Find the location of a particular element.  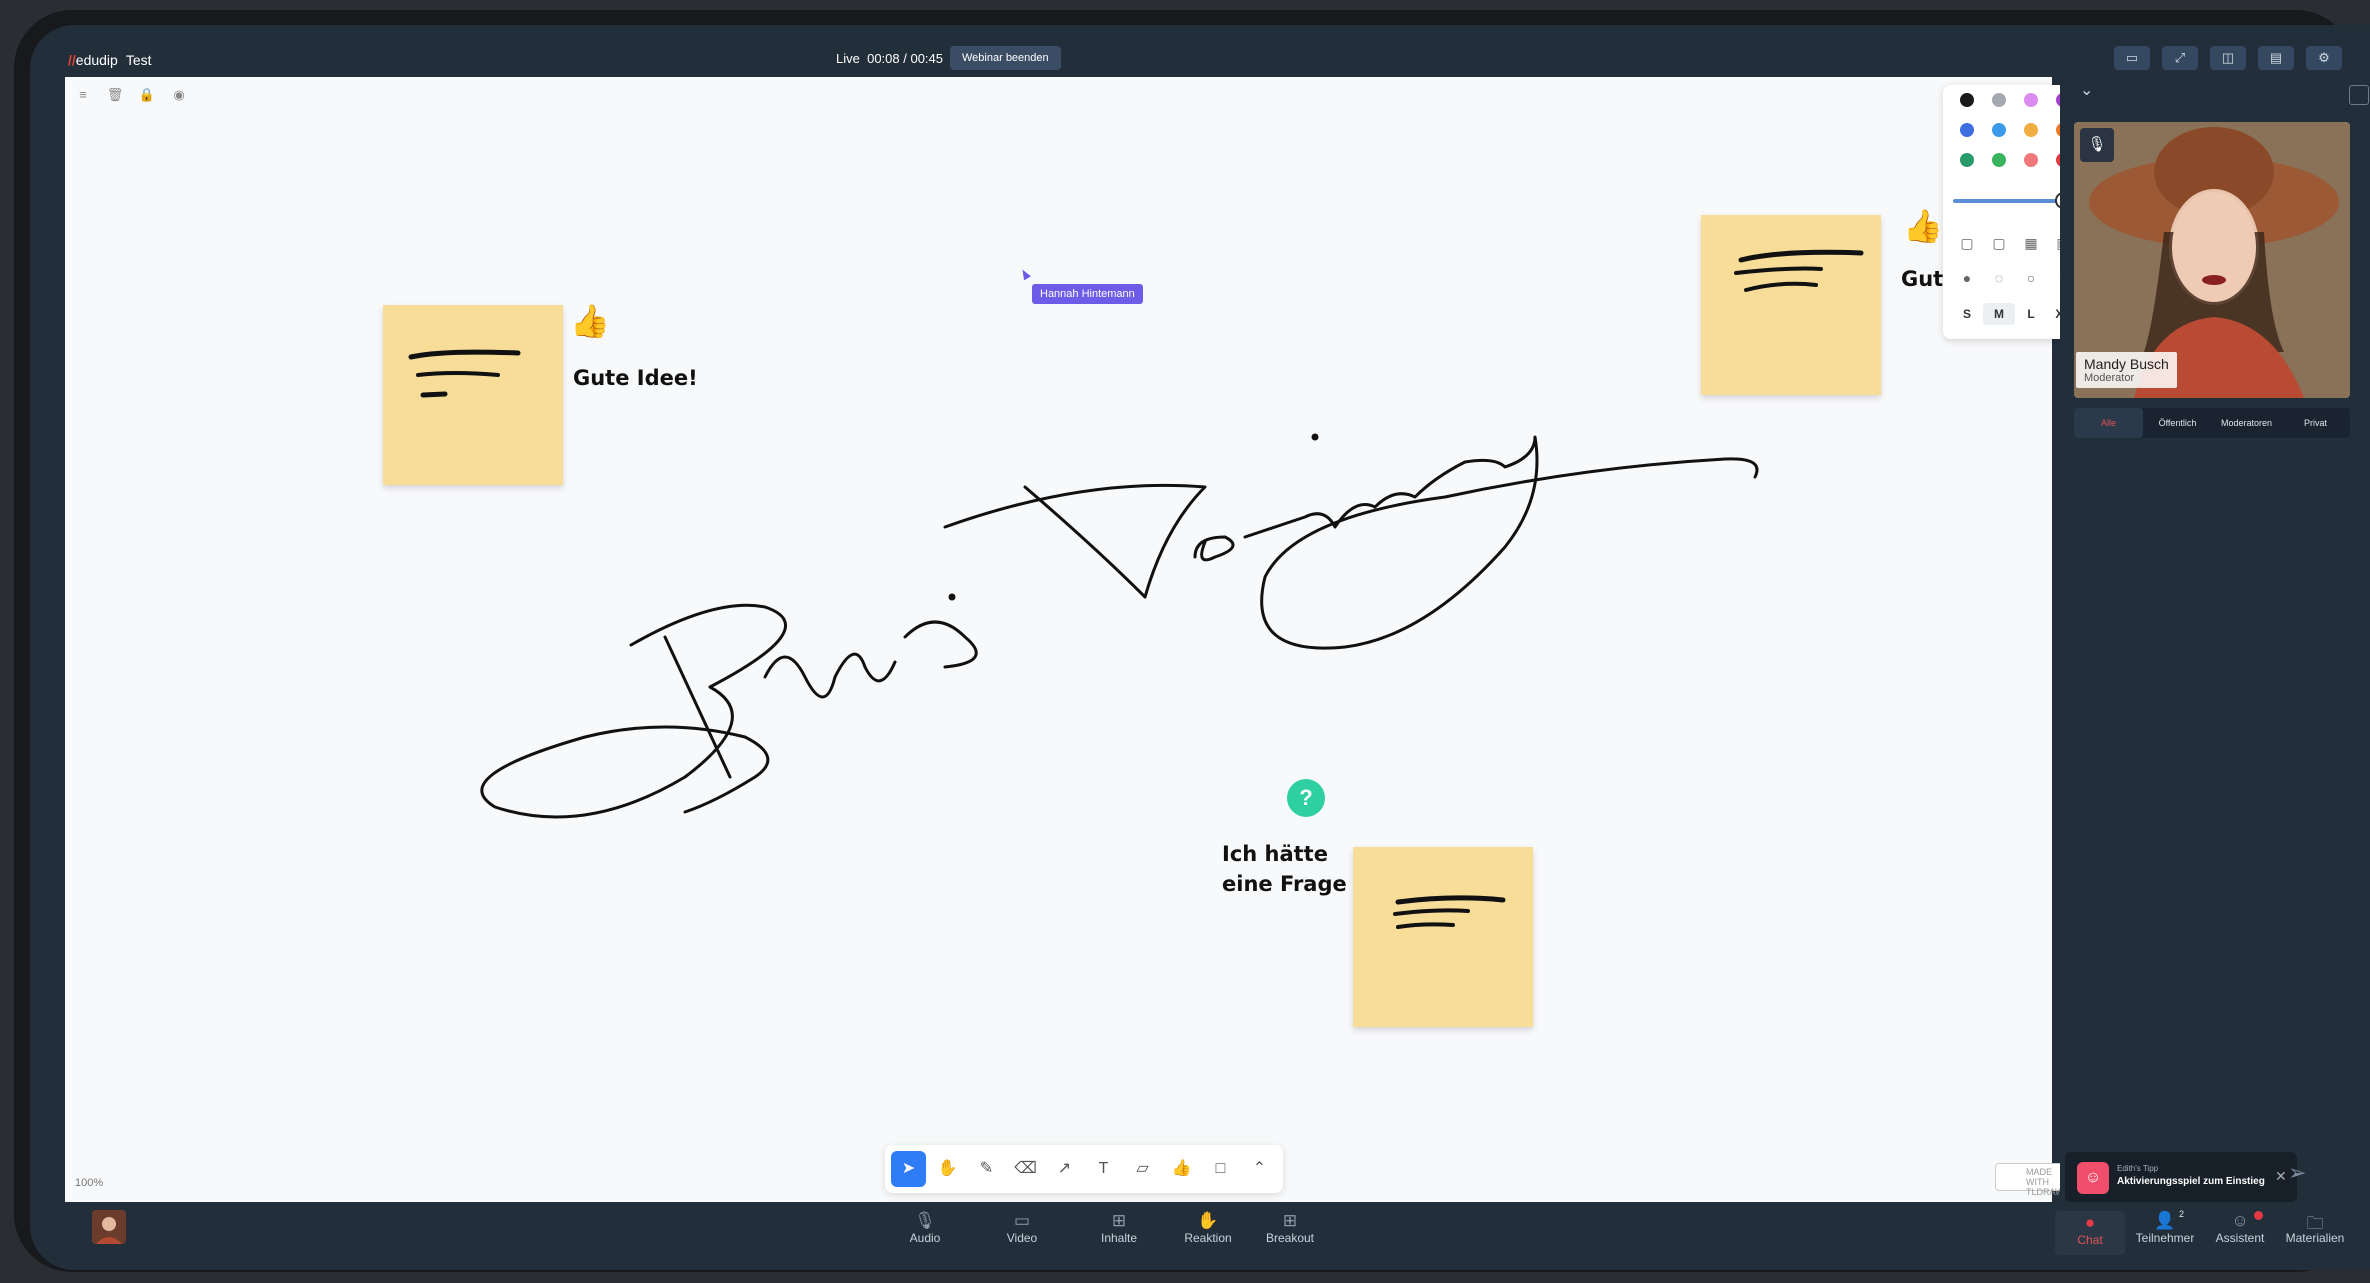

settings-gear-icon: ⚙ is located at coordinates (2324, 58).